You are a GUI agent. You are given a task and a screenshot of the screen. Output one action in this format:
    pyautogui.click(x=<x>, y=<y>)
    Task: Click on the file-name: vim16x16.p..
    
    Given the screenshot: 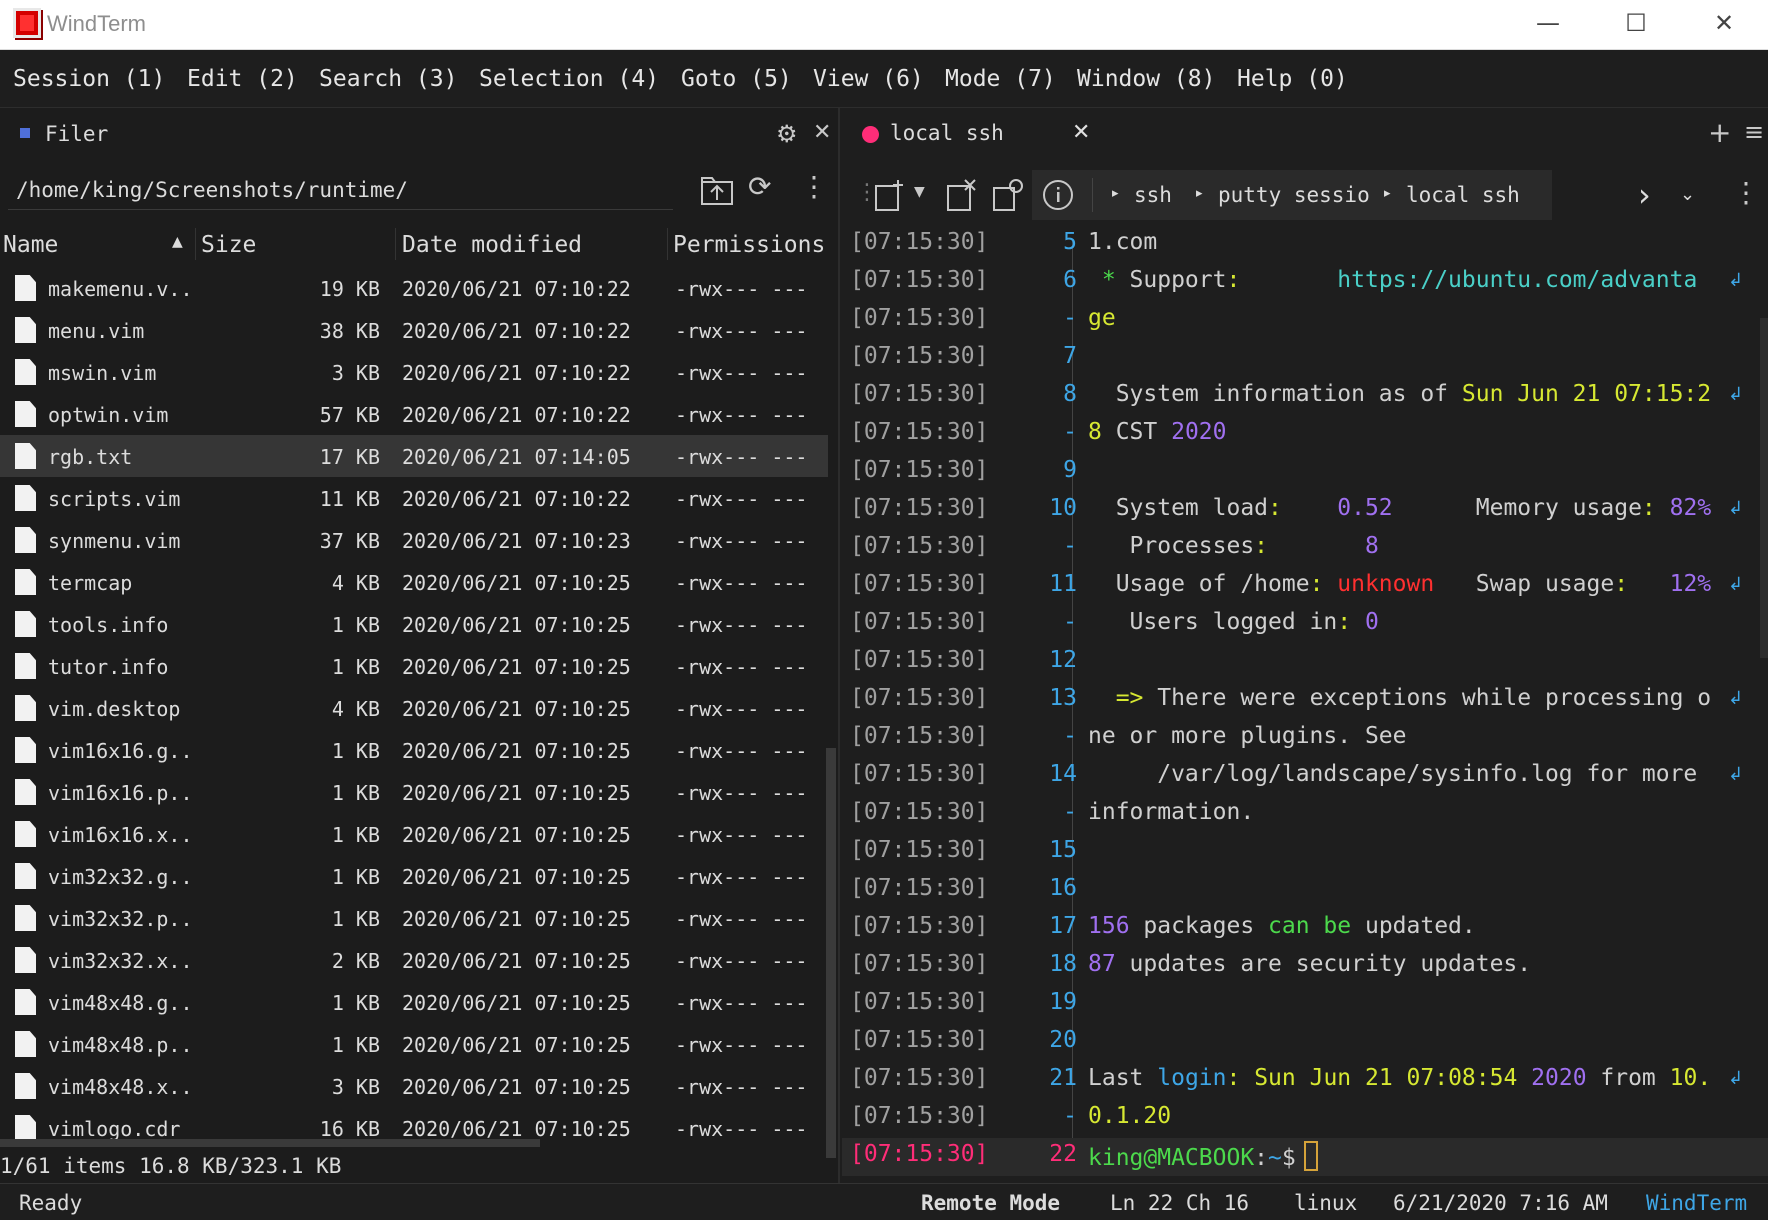 What is the action you would take?
    pyautogui.click(x=119, y=793)
    